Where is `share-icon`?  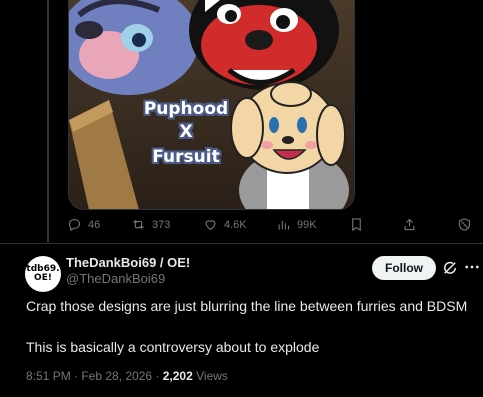
share-icon is located at coordinates (409, 224).